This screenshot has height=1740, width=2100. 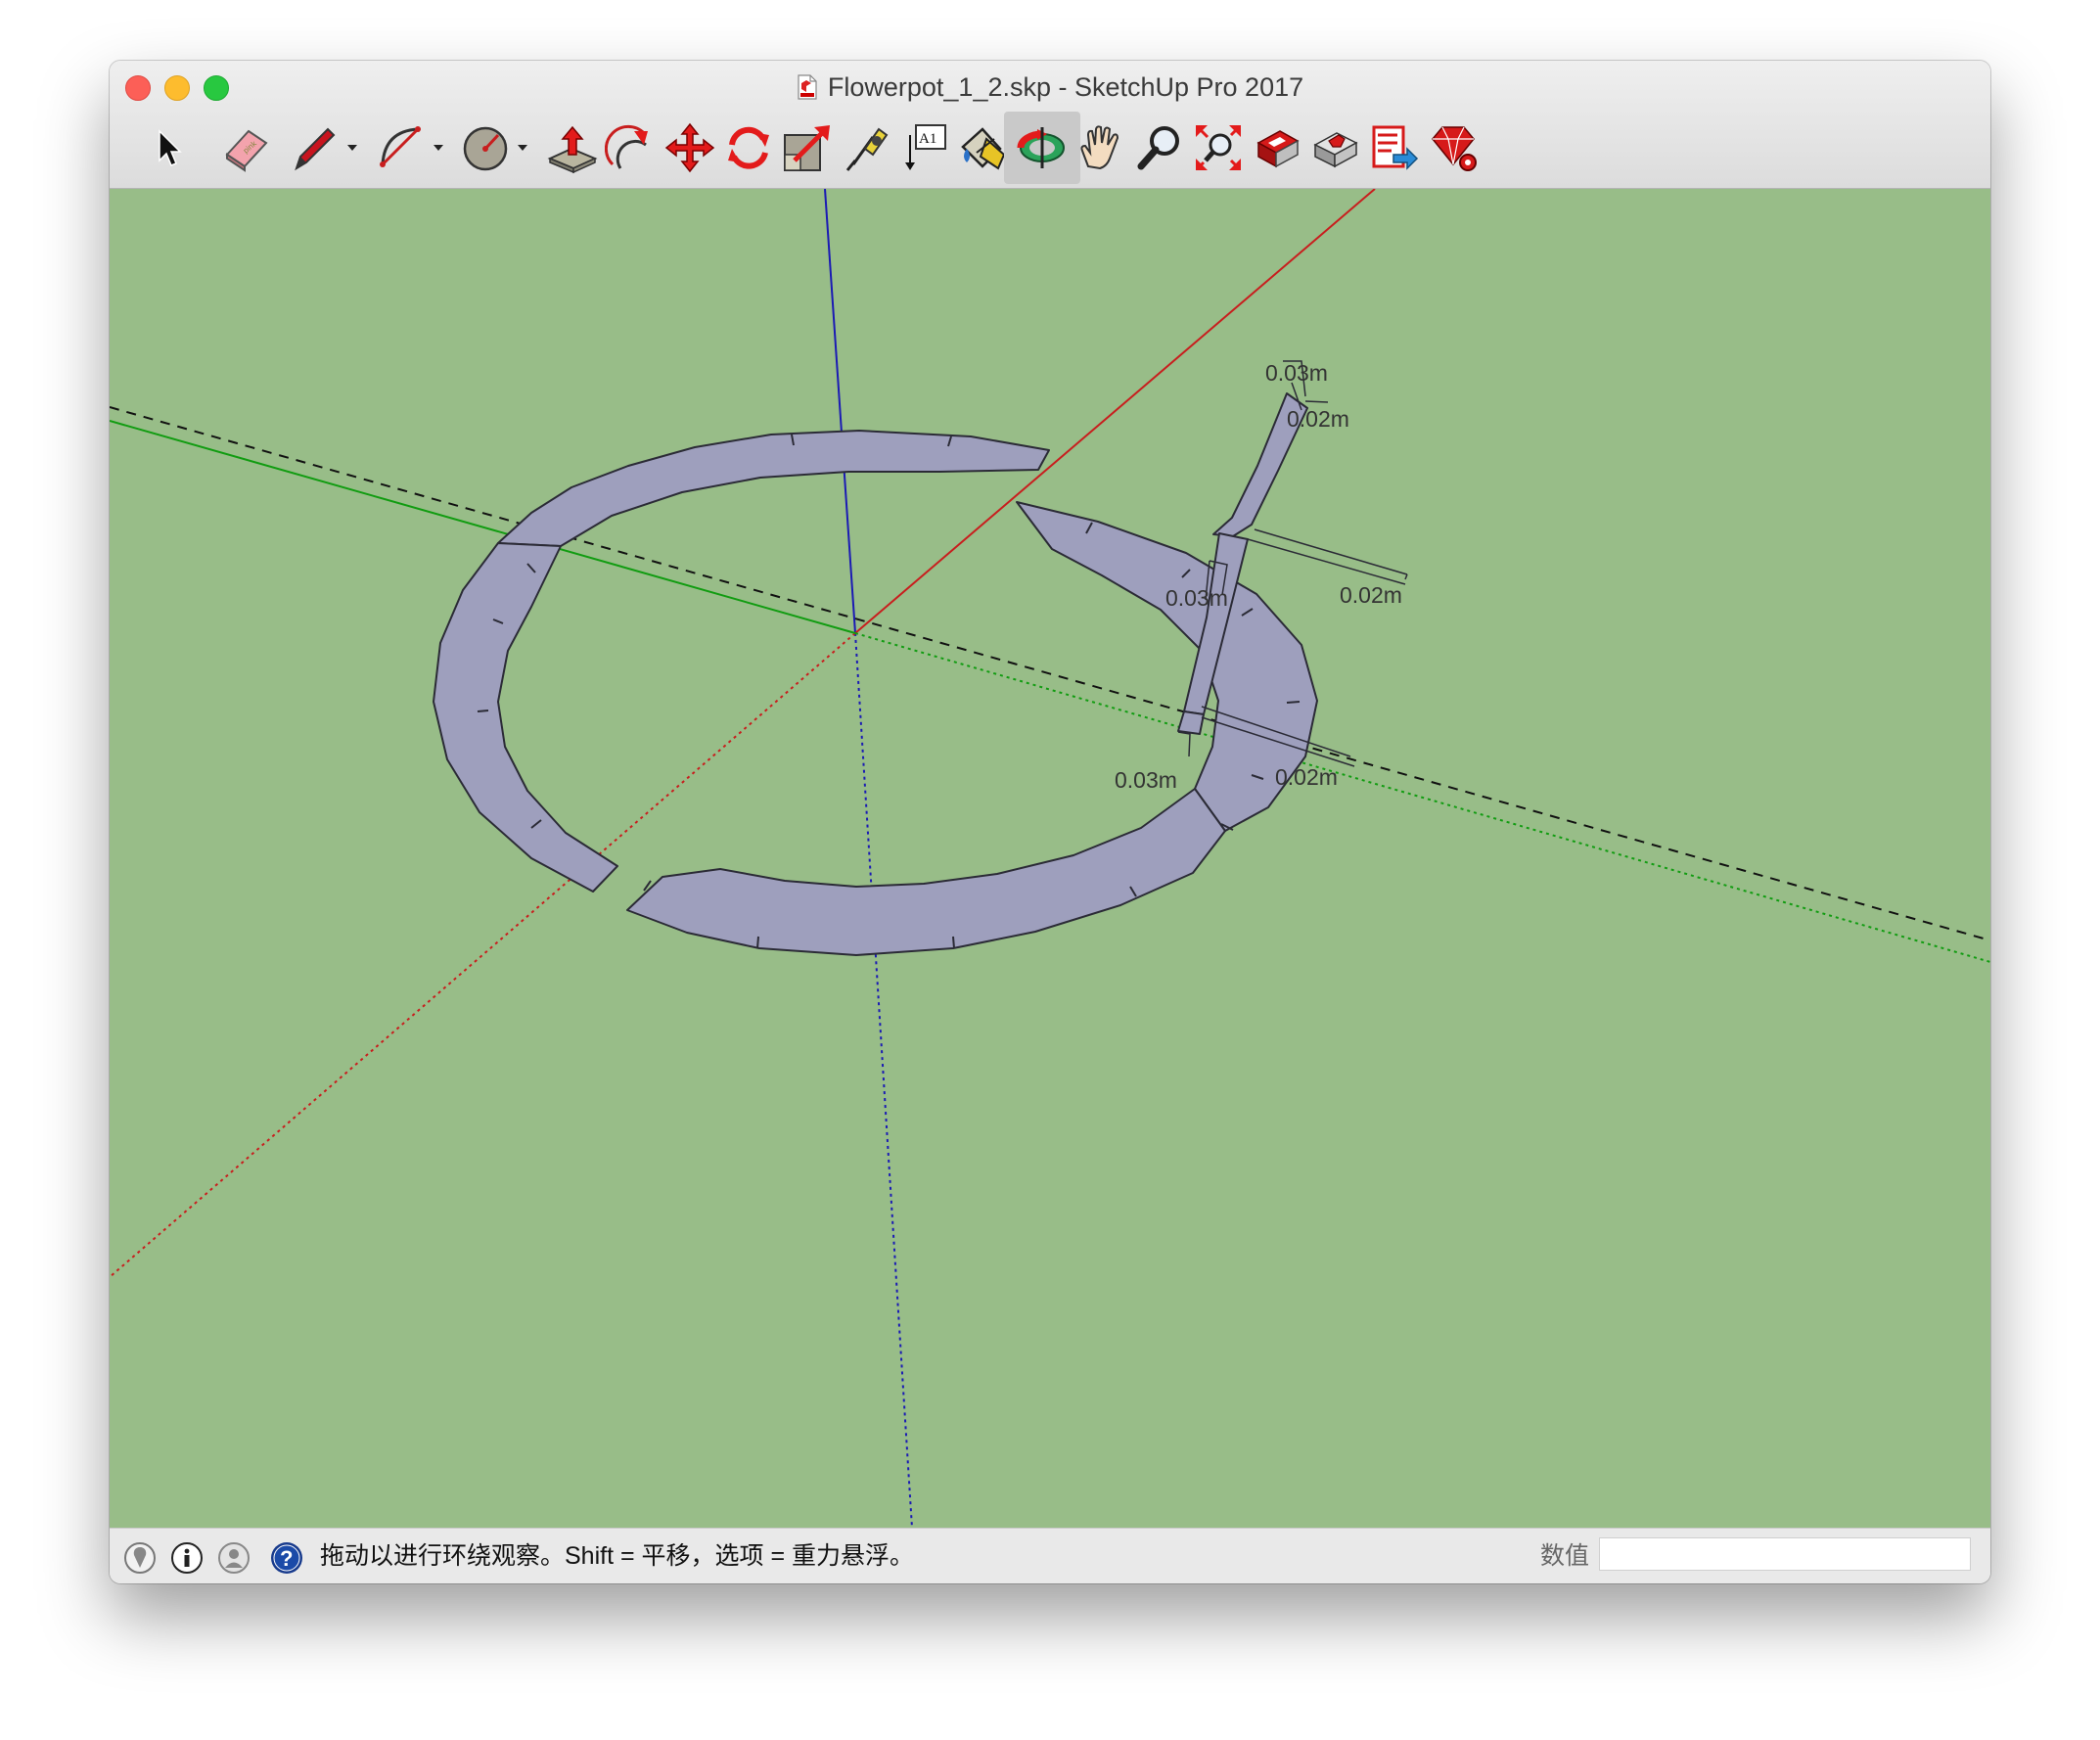 I want to click on arc-icon, so click(x=411, y=146).